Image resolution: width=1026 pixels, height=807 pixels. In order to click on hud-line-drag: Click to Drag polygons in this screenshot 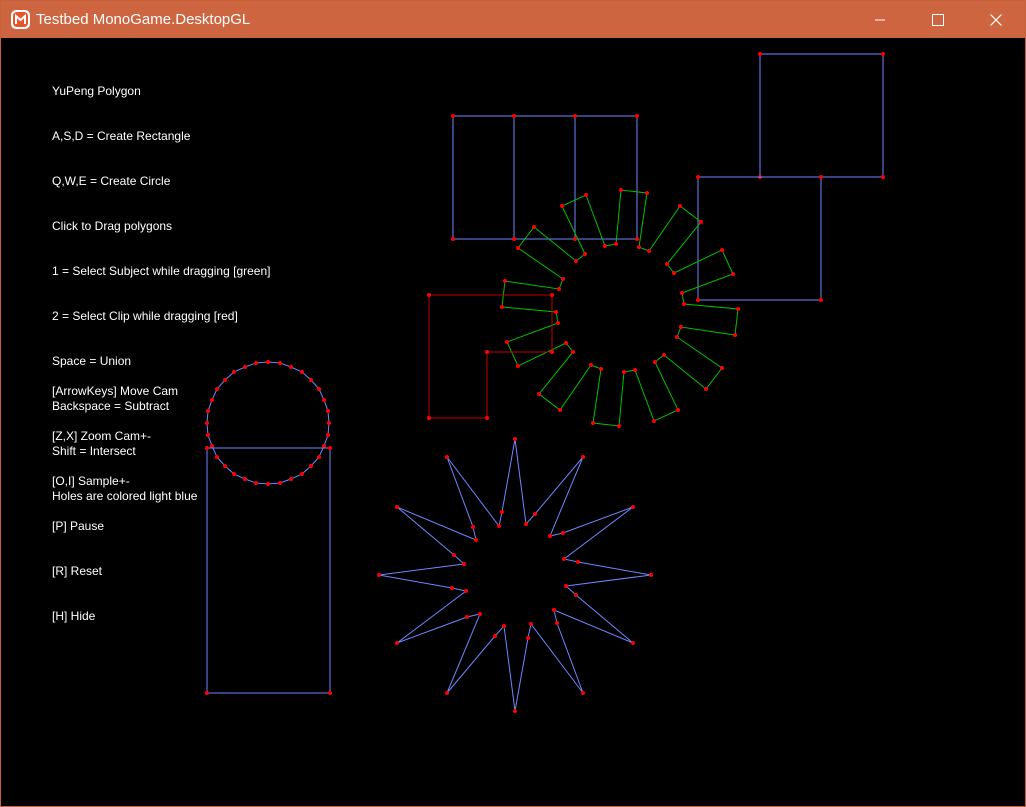, I will do `click(112, 226)`.